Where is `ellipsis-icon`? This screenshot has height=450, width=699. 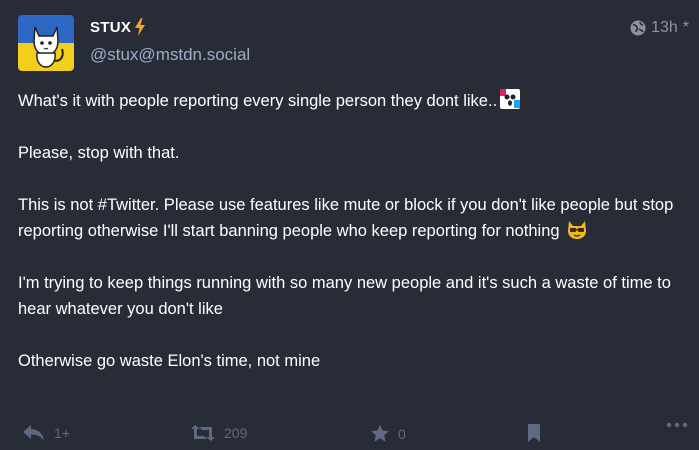 ellipsis-icon is located at coordinates (677, 425).